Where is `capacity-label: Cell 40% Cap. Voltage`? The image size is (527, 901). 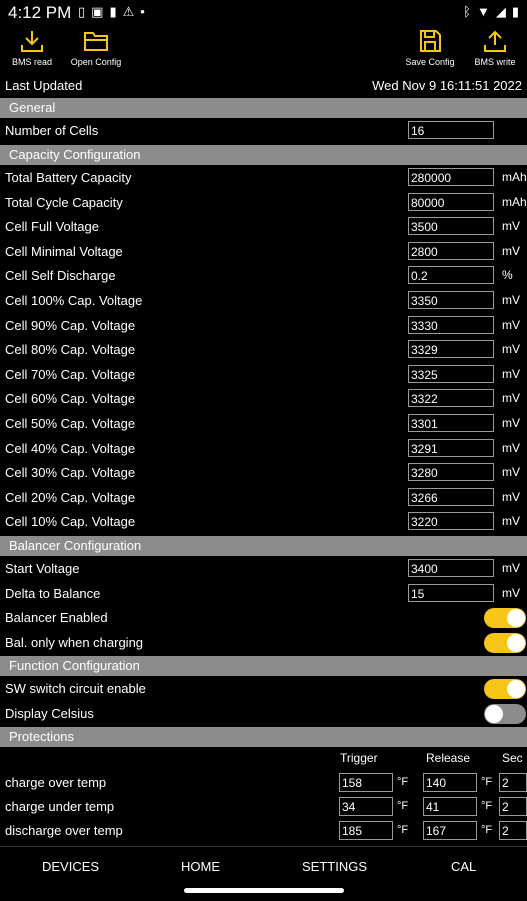
capacity-label: Cell 40% Cap. Voltage is located at coordinates (70, 448).